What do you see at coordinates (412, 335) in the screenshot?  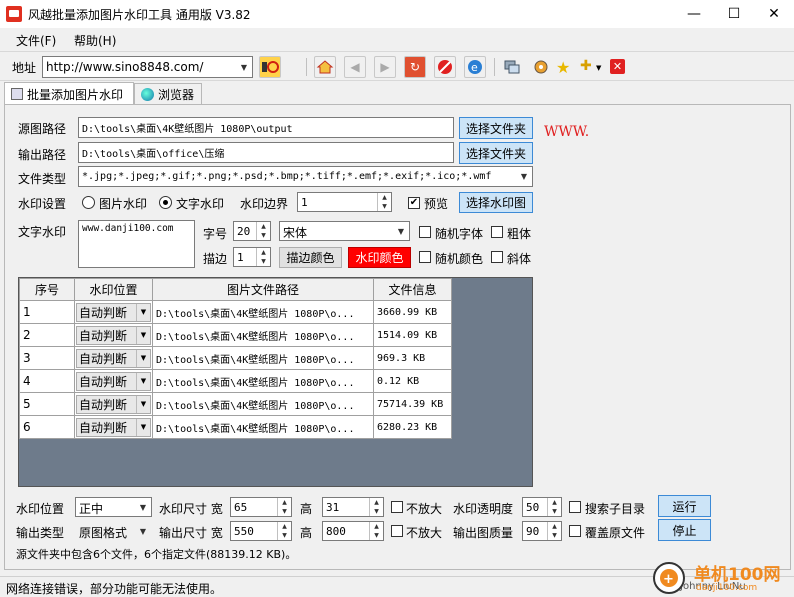 I see `cell-info: 1514.09 KB` at bounding box center [412, 335].